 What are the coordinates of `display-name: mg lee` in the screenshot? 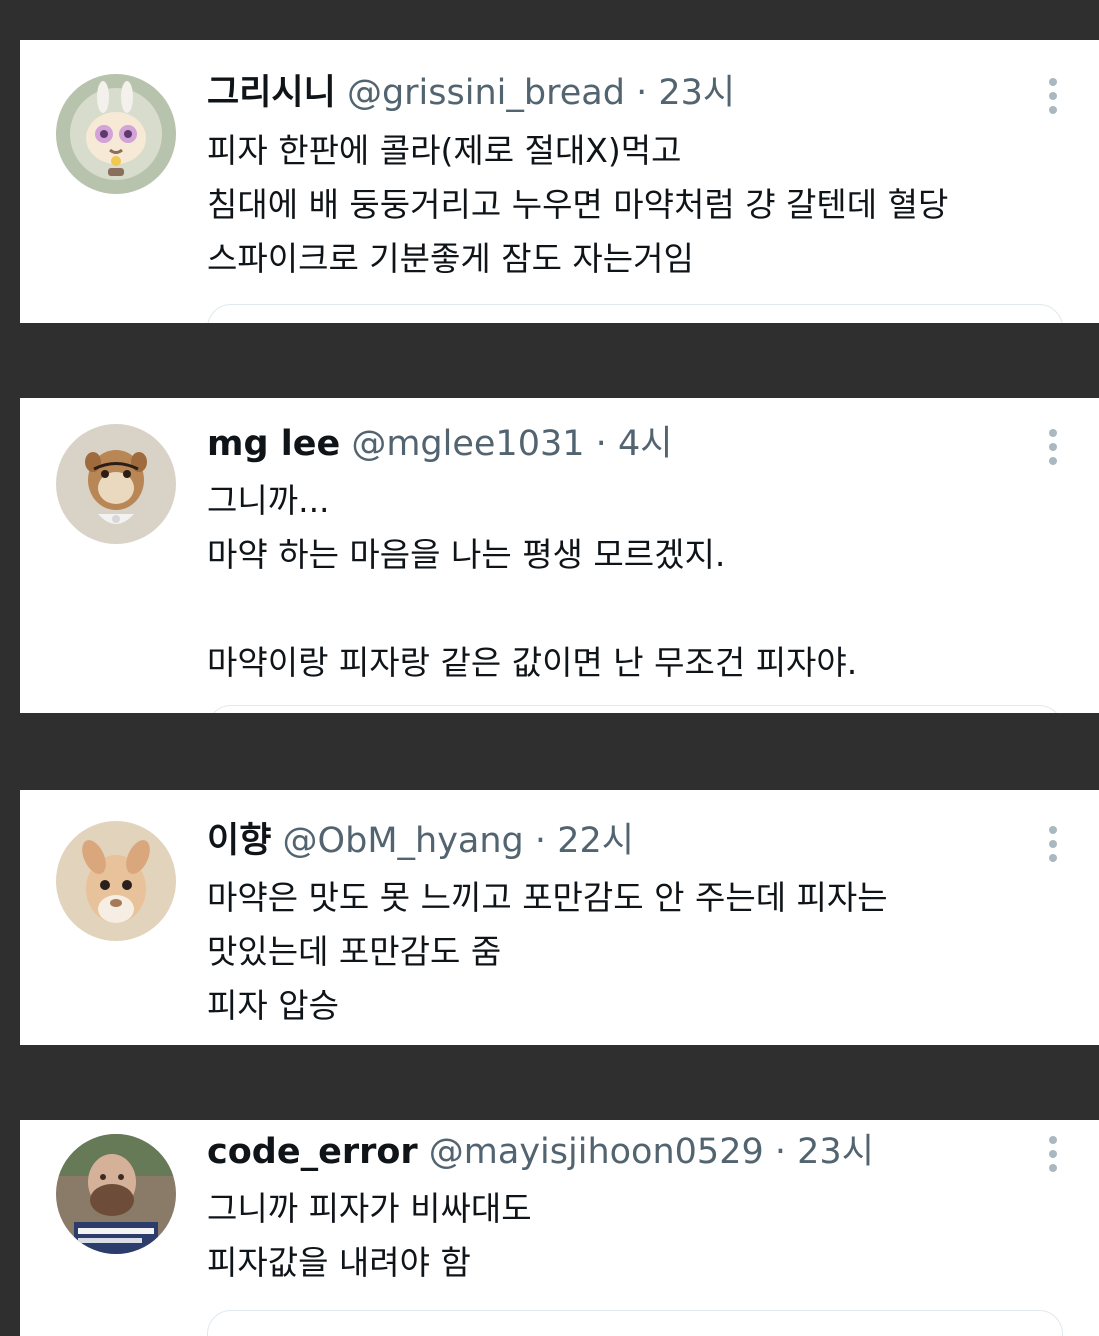 It's located at (273, 444).